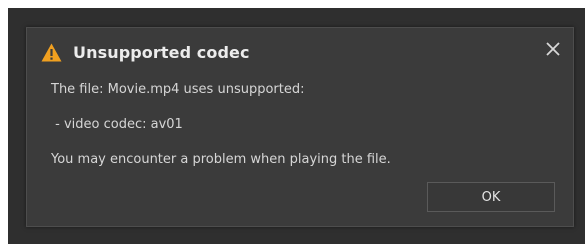  Describe the element at coordinates (161, 52) in the screenshot. I see `dialog-title: Unsupported codec` at that location.